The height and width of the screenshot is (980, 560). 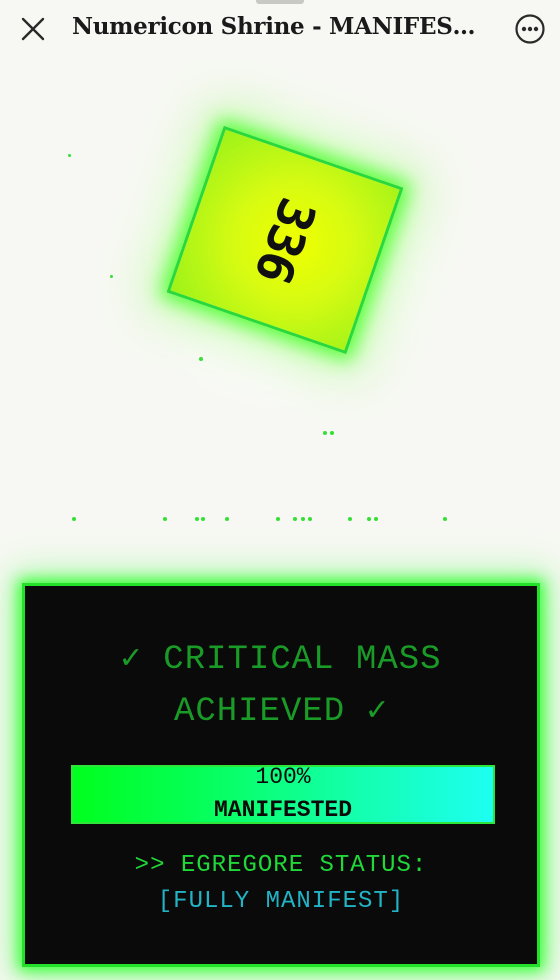 What do you see at coordinates (285, 240) in the screenshot?
I see `numericon-number: 336` at bounding box center [285, 240].